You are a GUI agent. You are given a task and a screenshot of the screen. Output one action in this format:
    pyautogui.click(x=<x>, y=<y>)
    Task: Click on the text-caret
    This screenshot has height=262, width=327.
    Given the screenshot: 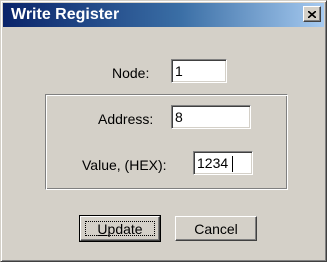 What is the action you would take?
    pyautogui.click(x=232, y=164)
    